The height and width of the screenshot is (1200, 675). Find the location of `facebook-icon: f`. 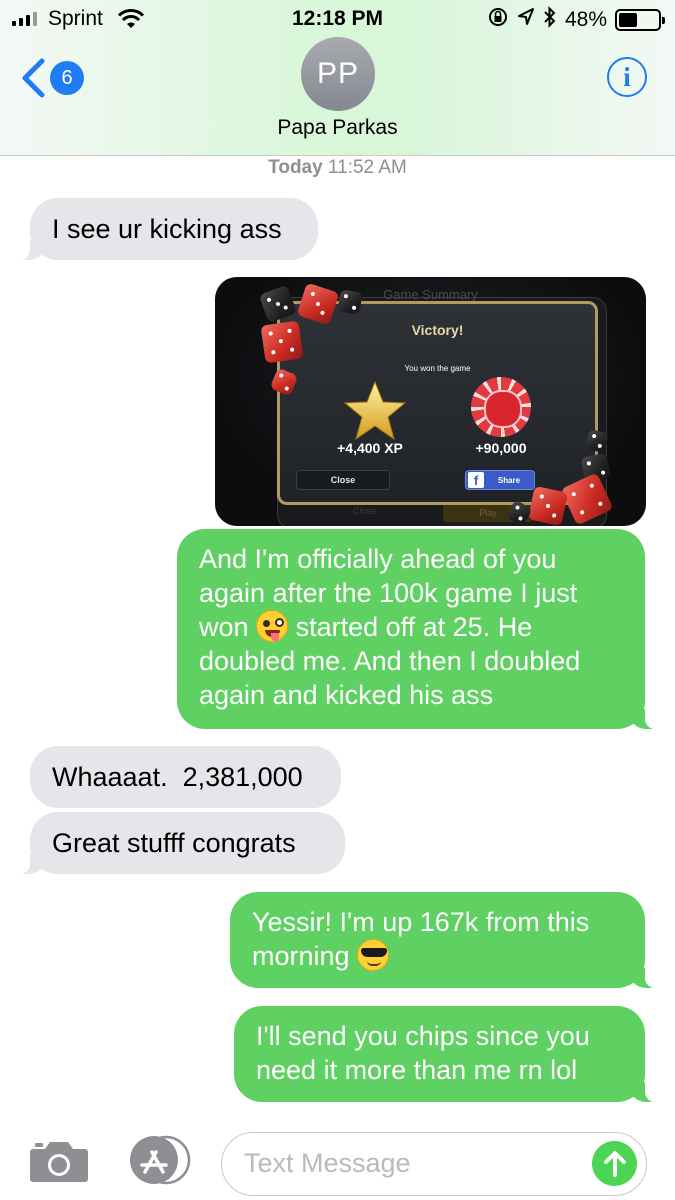

facebook-icon: f is located at coordinates (476, 480).